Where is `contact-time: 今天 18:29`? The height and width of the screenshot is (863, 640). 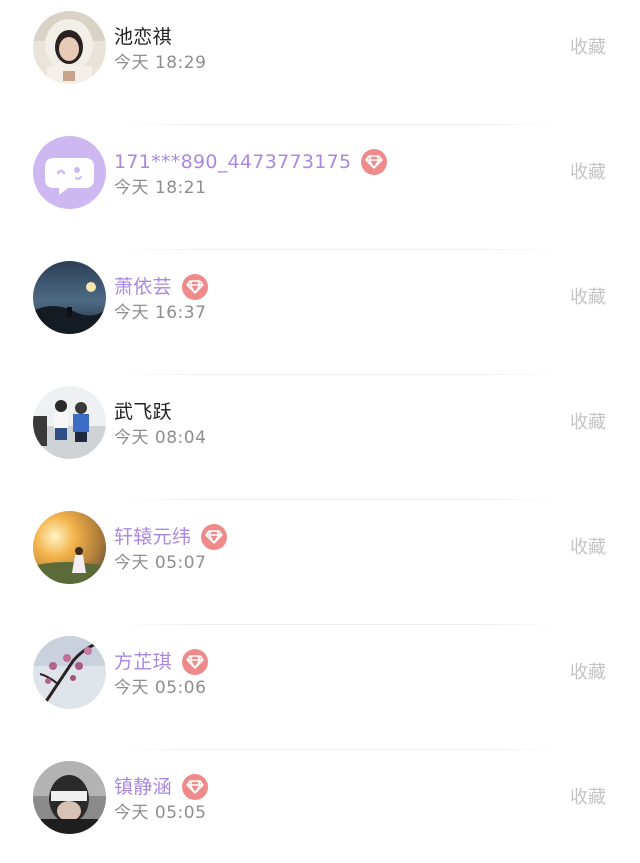 contact-time: 今天 18:29 is located at coordinates (160, 63).